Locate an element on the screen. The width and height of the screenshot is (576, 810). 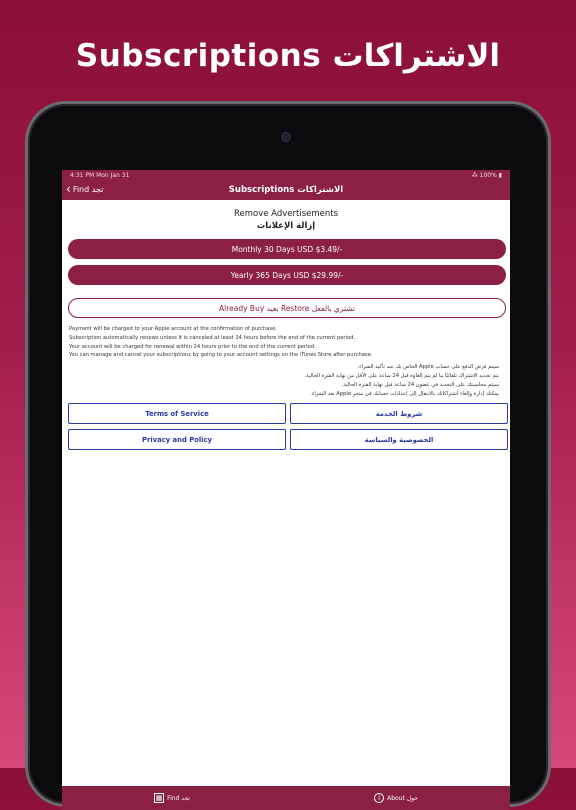
status-bar: 4:31 PM Mon Jan 31 ⁂ 100% ▮ is located at coordinates (286, 175).